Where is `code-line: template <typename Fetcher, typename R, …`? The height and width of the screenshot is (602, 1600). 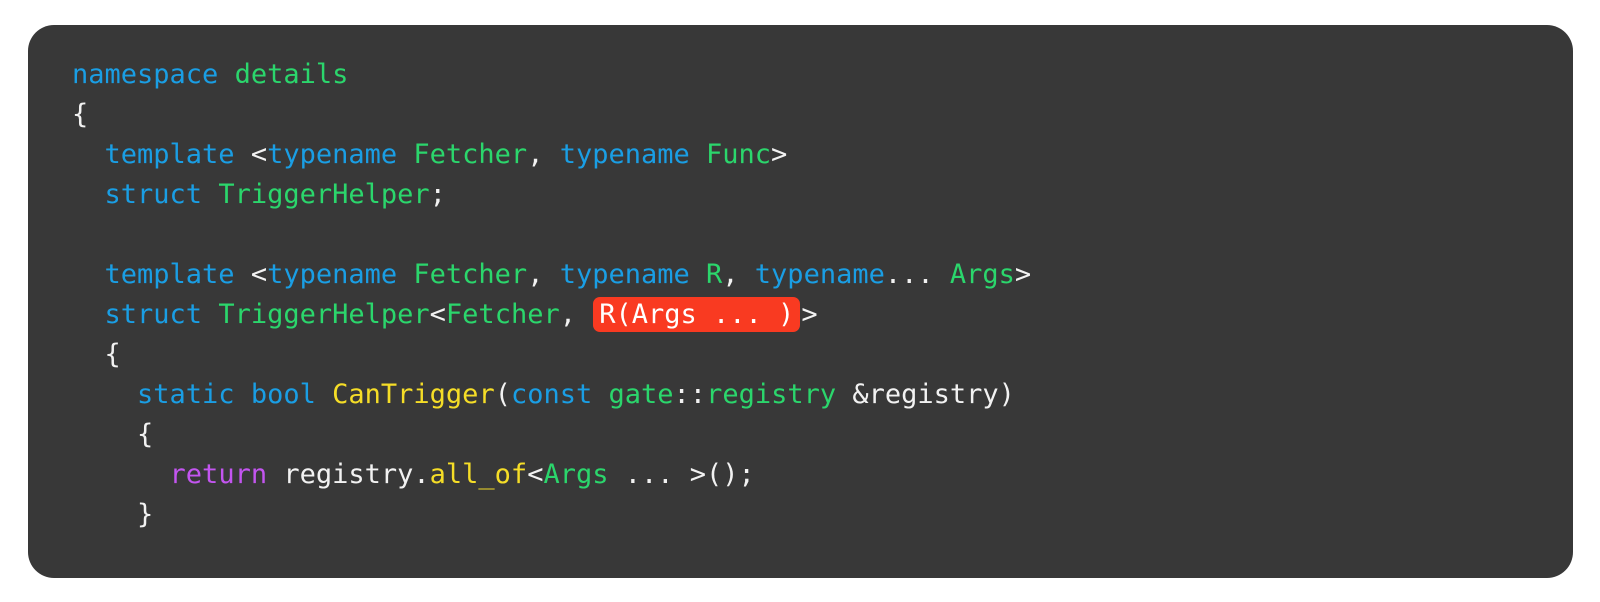
code-line: template <typename Fetcher, typename R, … is located at coordinates (802, 275).